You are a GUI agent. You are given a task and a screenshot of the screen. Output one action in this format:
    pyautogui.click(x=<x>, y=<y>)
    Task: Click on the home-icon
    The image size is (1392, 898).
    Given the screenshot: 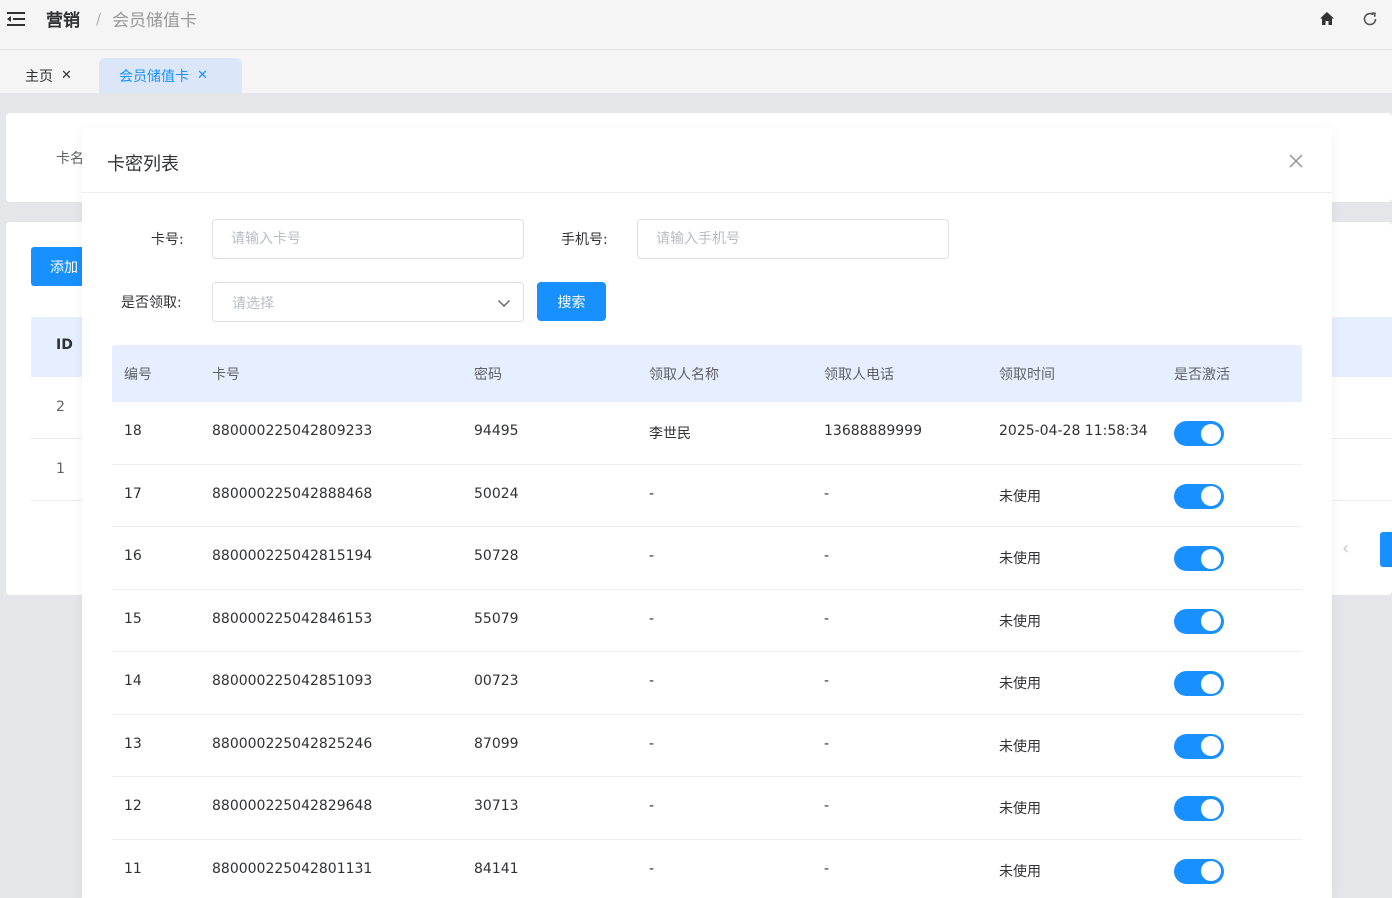 What is the action you would take?
    pyautogui.click(x=1327, y=19)
    